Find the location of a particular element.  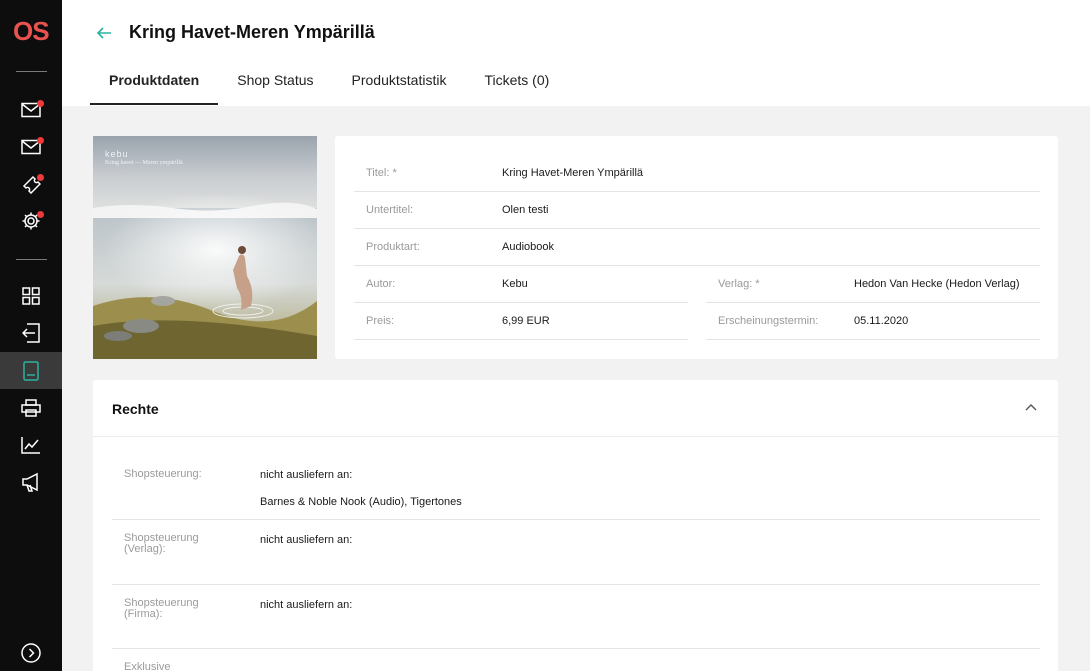

field-author: Autor: Kebu is located at coordinates (521, 284).